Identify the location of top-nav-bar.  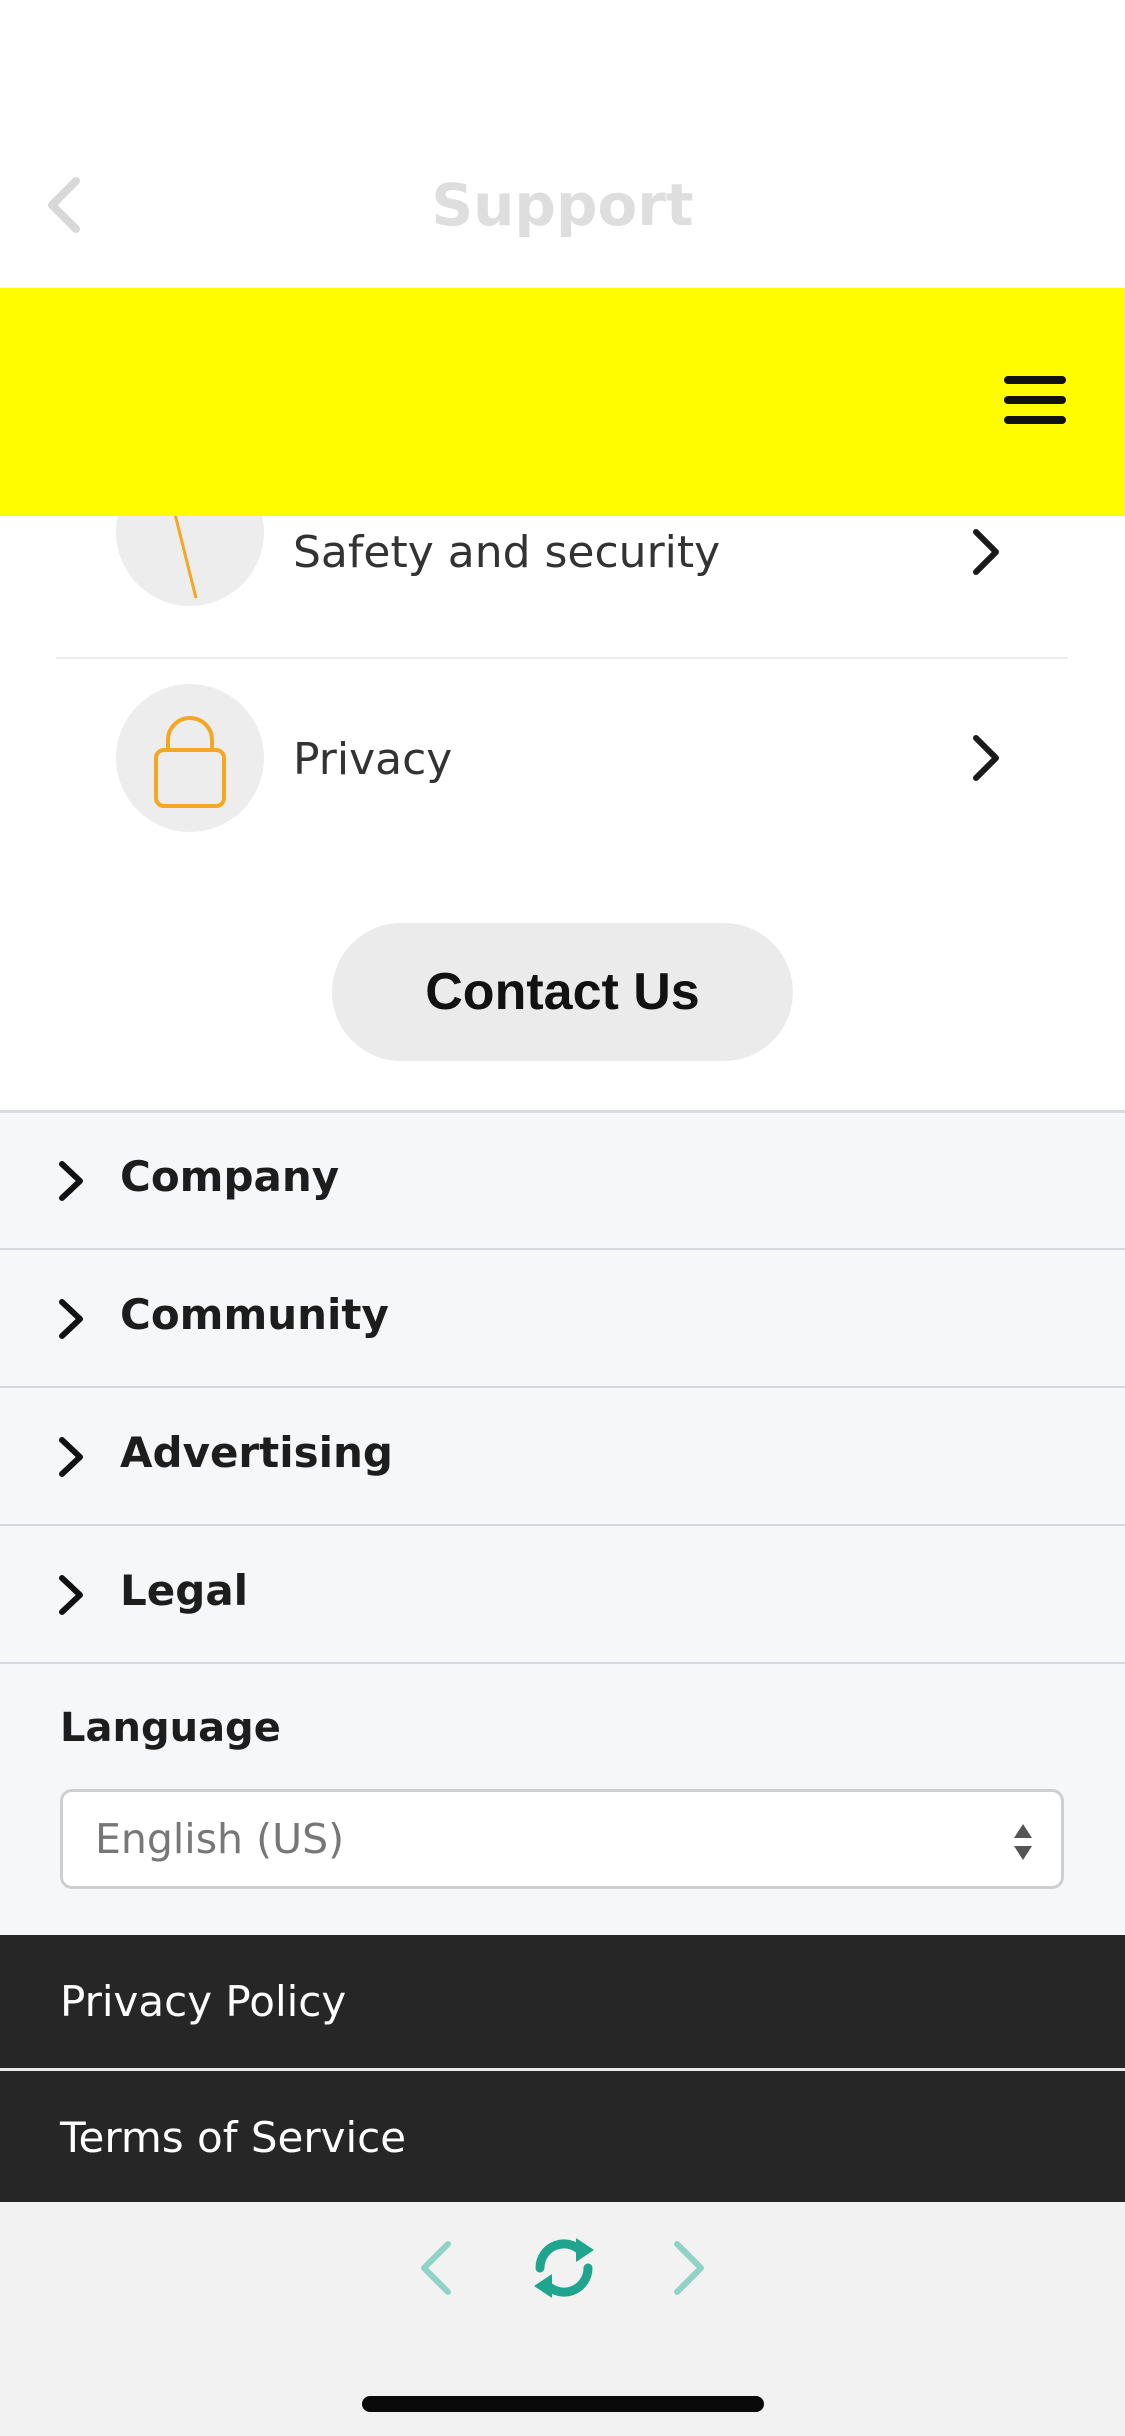
(562, 144).